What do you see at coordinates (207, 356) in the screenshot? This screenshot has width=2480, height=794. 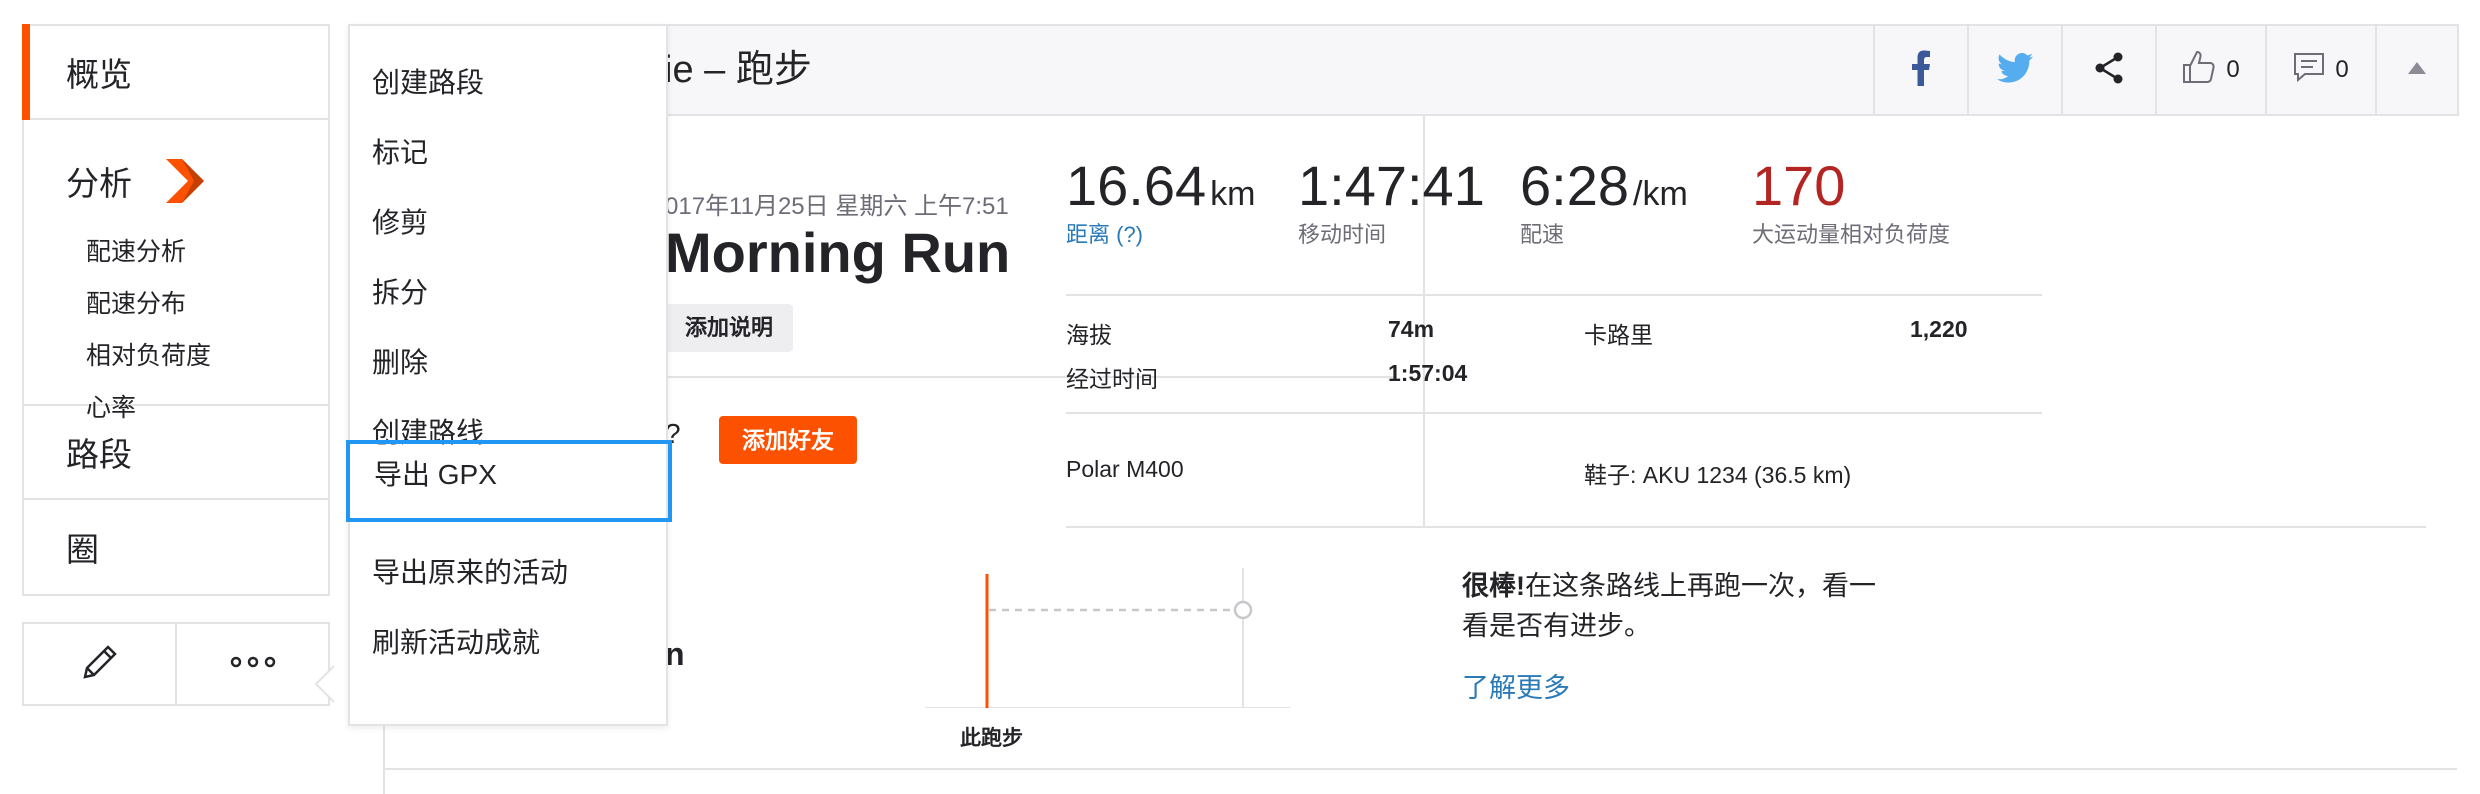 I see `sidebar-subitem-relative-effort: 相对负荷度` at bounding box center [207, 356].